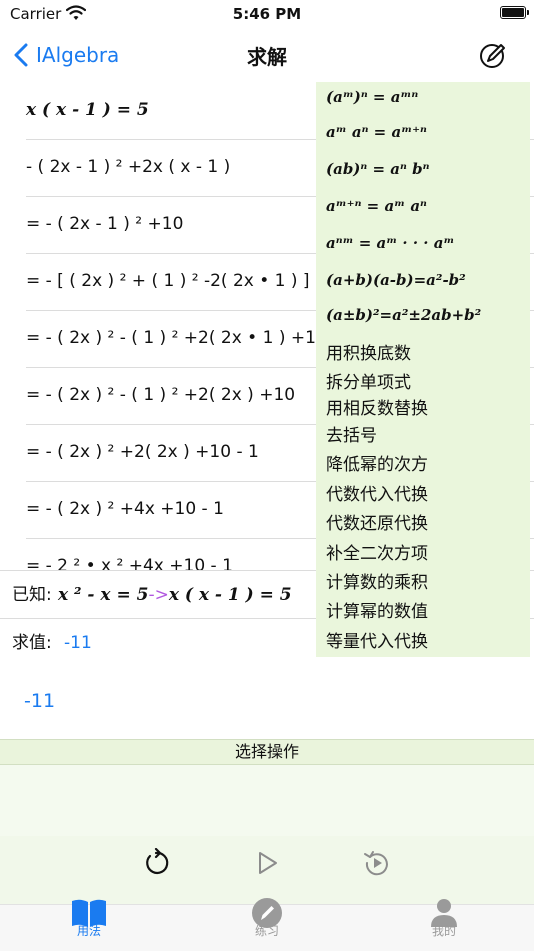 The image size is (534, 951). Describe the element at coordinates (377, 639) in the screenshot. I see `rule-item: 等量代入代换` at that location.